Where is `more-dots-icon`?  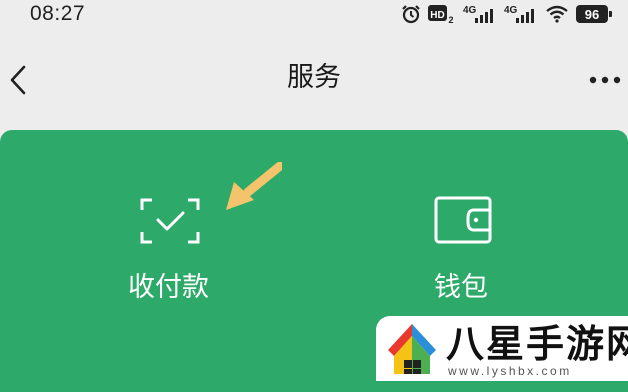 more-dots-icon is located at coordinates (606, 80).